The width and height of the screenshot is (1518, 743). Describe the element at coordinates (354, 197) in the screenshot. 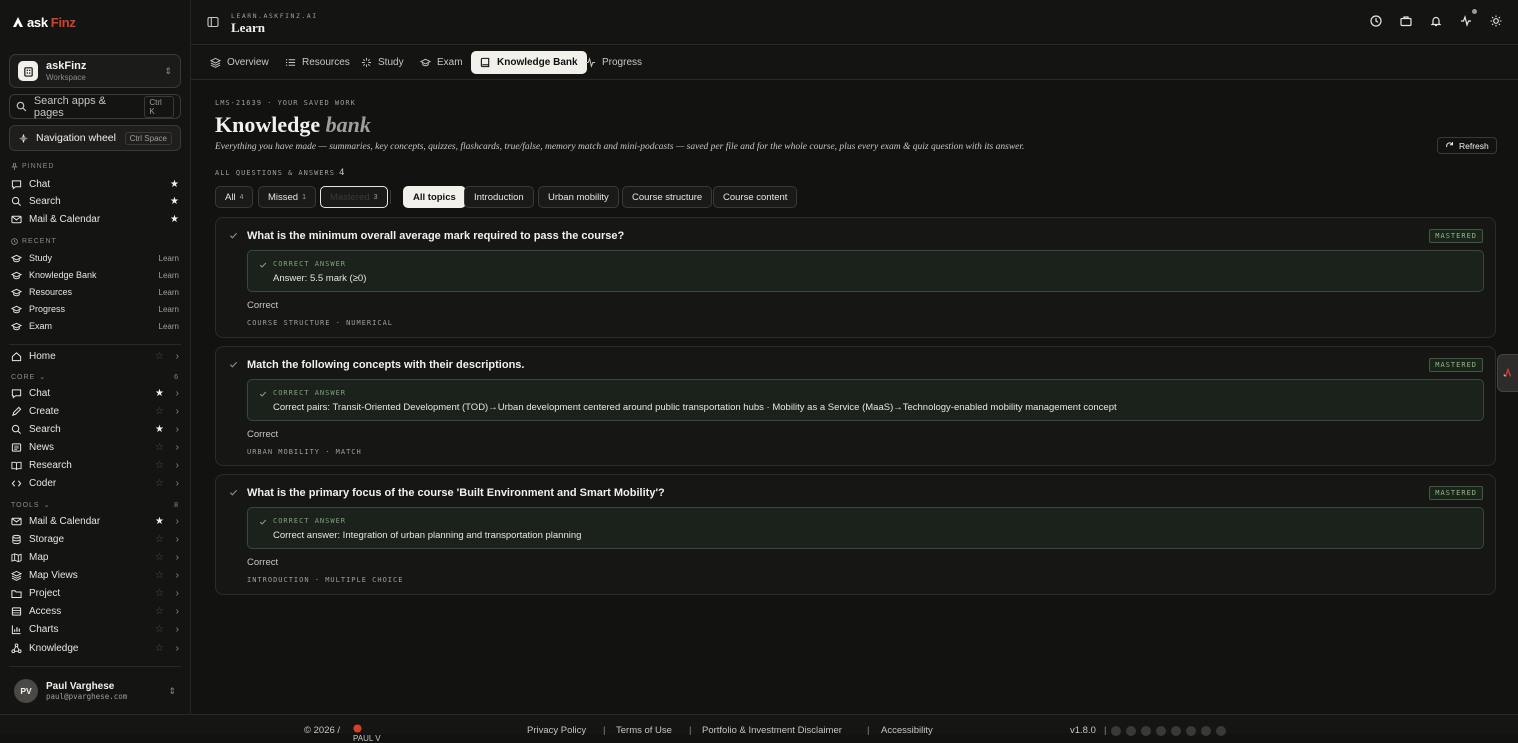

I see `filter-mastered: Mastered 3` at that location.